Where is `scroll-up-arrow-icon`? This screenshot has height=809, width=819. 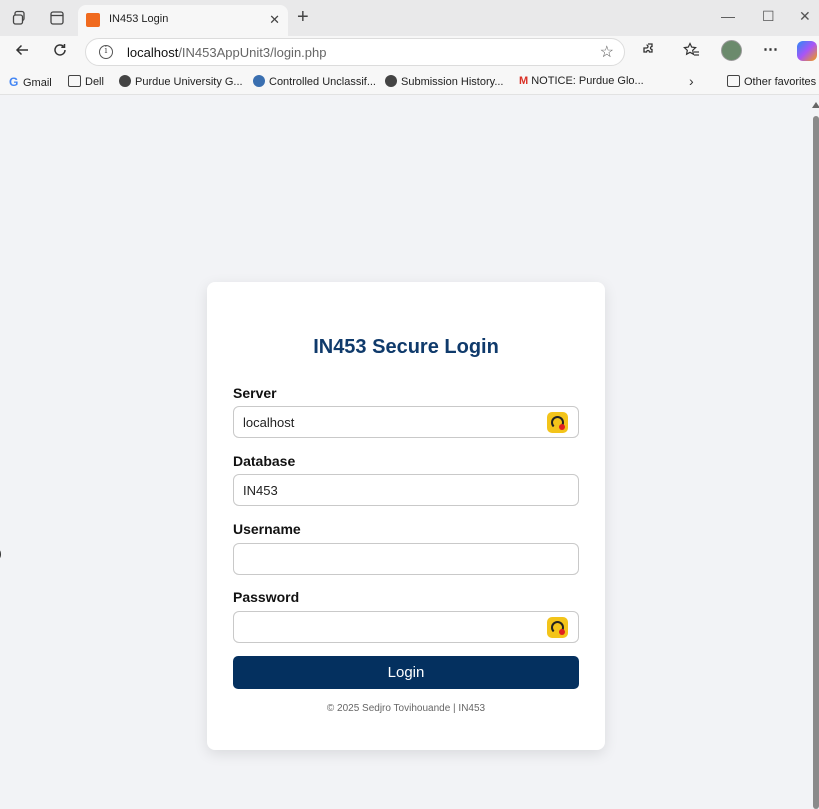
scroll-up-arrow-icon is located at coordinates (815, 105).